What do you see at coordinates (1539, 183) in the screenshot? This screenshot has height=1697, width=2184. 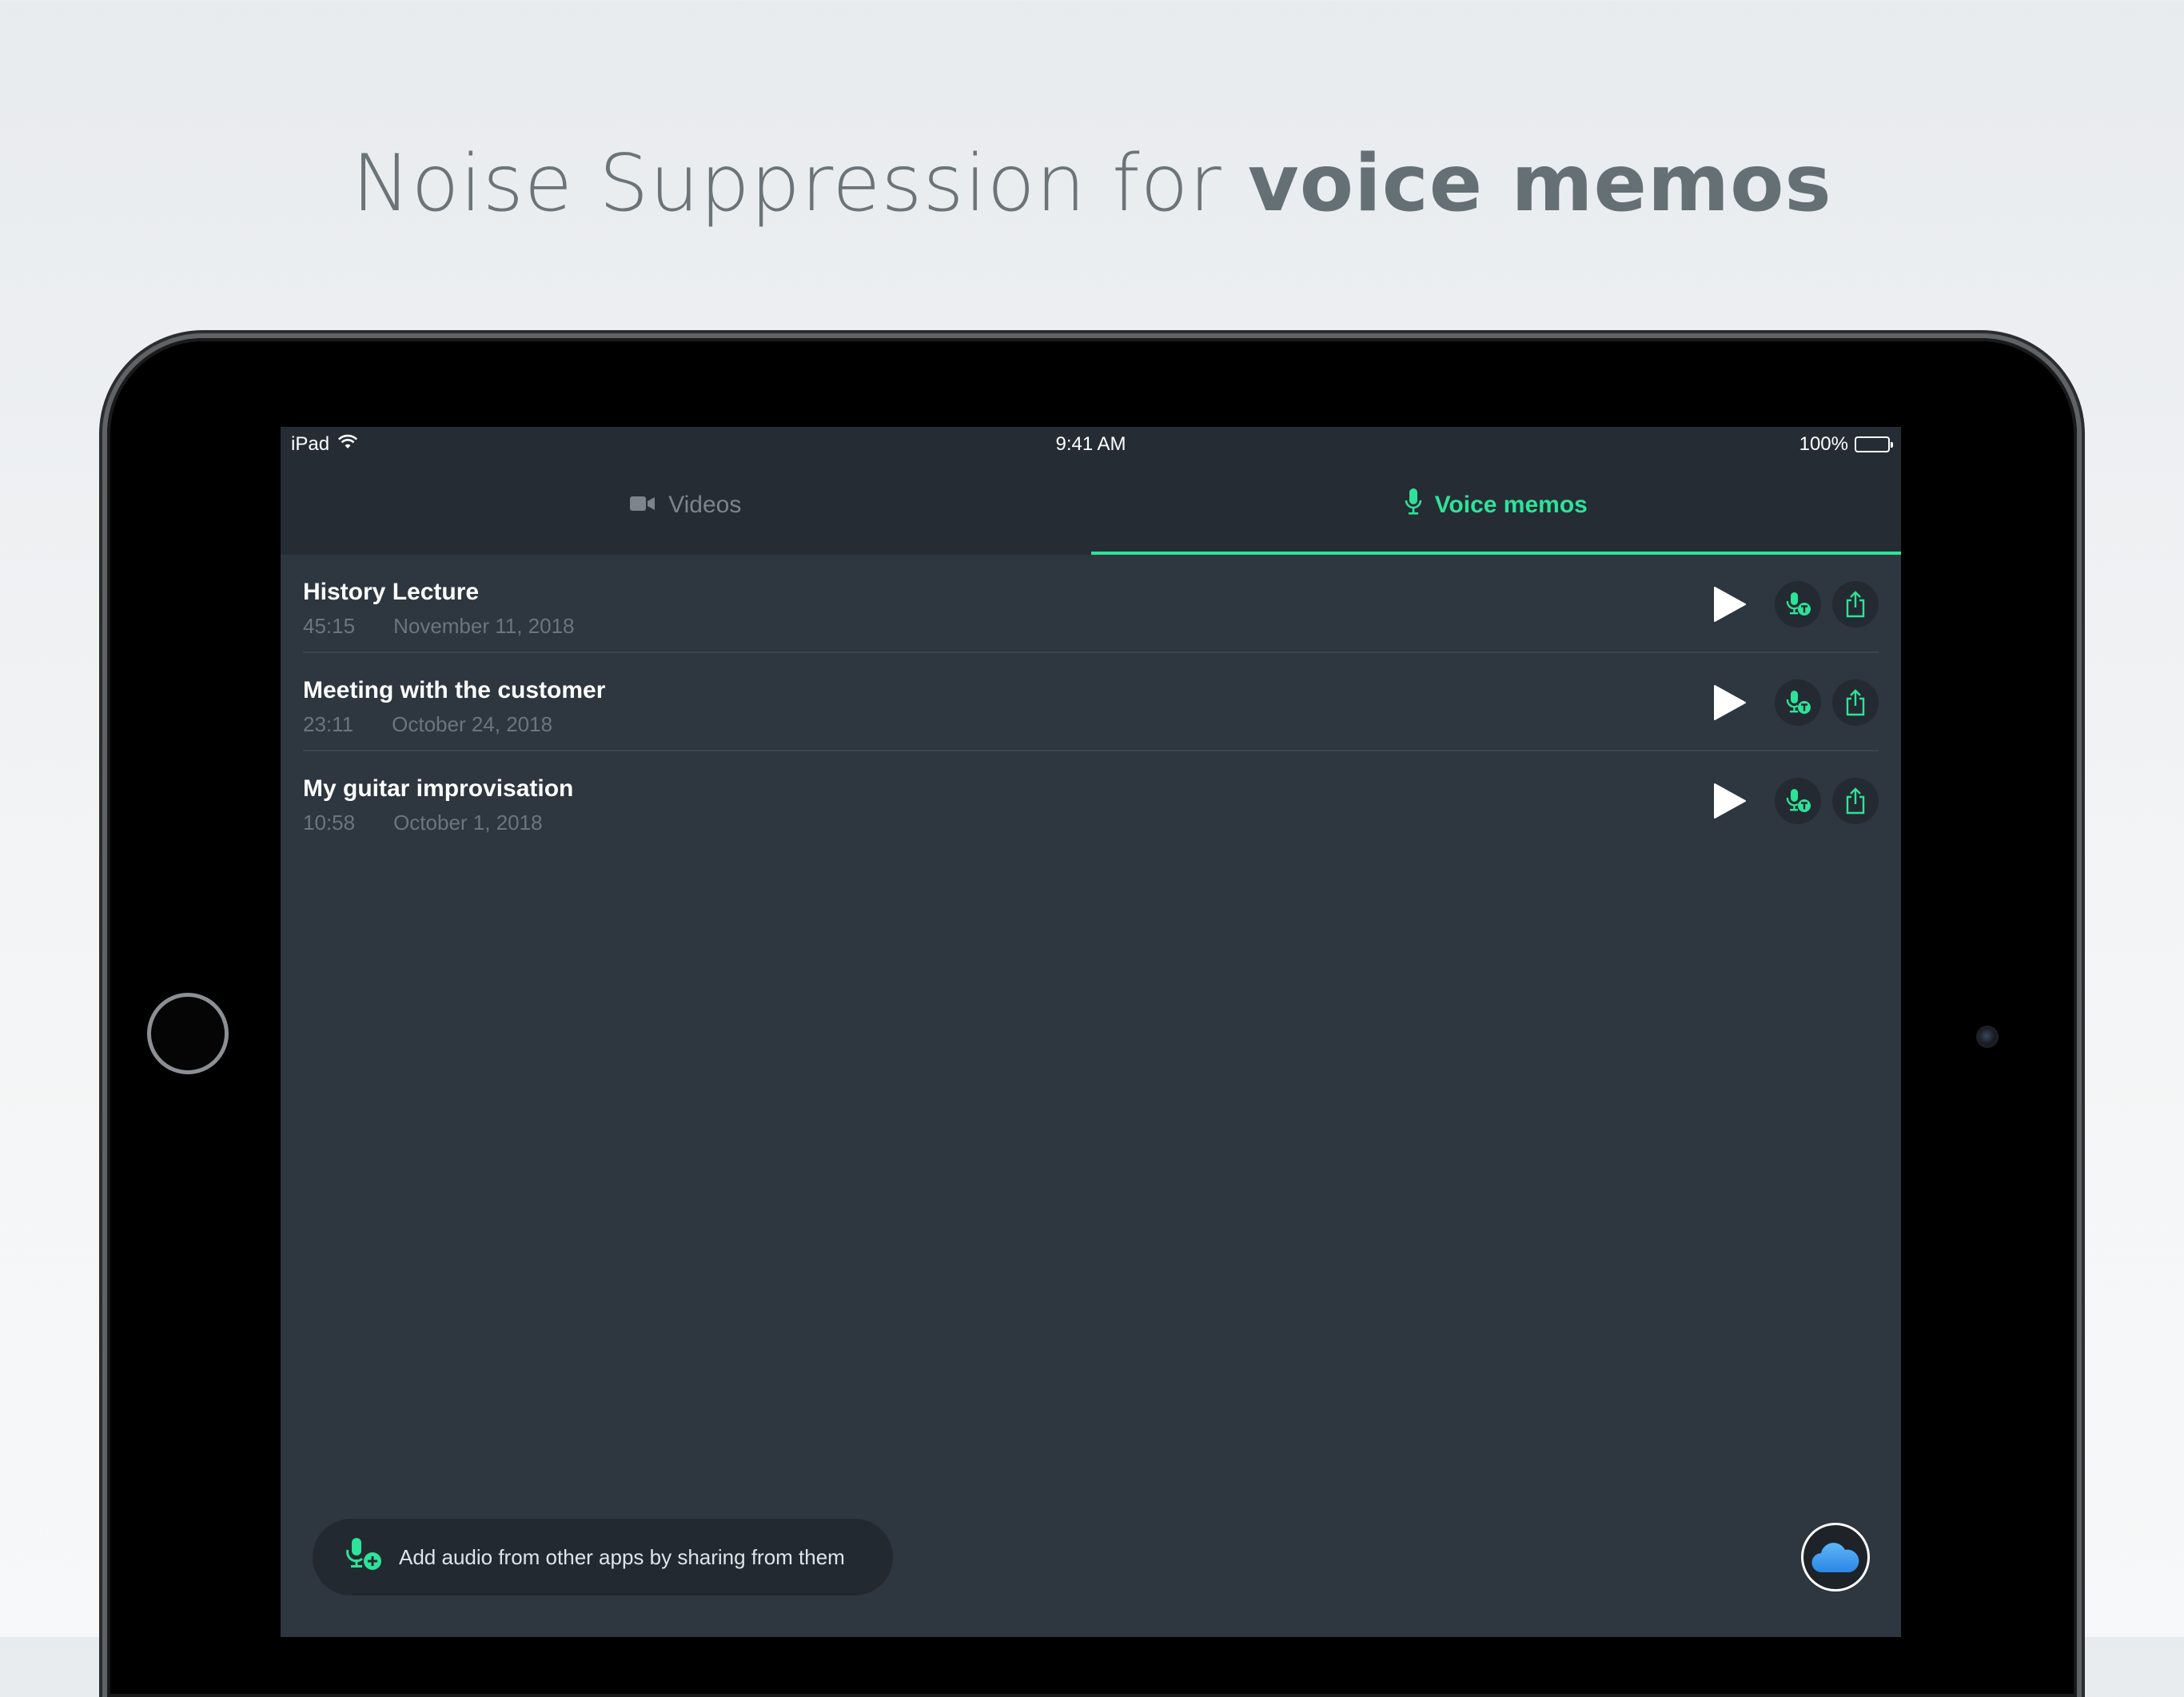 I see `headline-bold: voice memos` at bounding box center [1539, 183].